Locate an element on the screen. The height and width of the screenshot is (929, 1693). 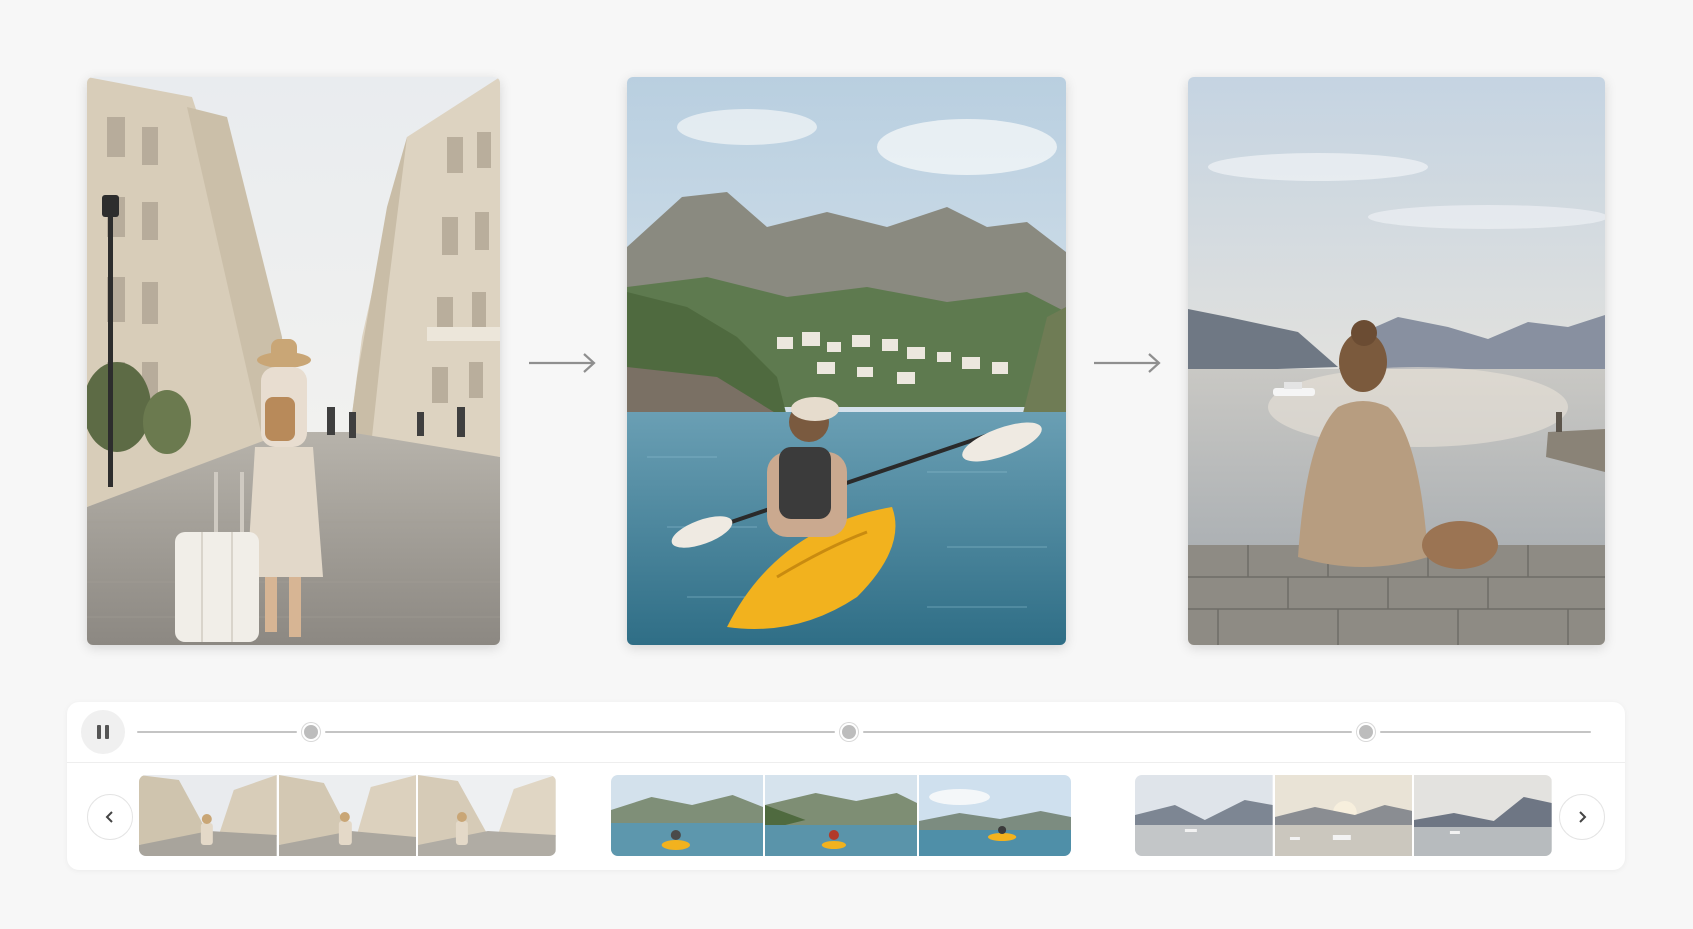
thumbnail-group-city is located at coordinates (347, 815).